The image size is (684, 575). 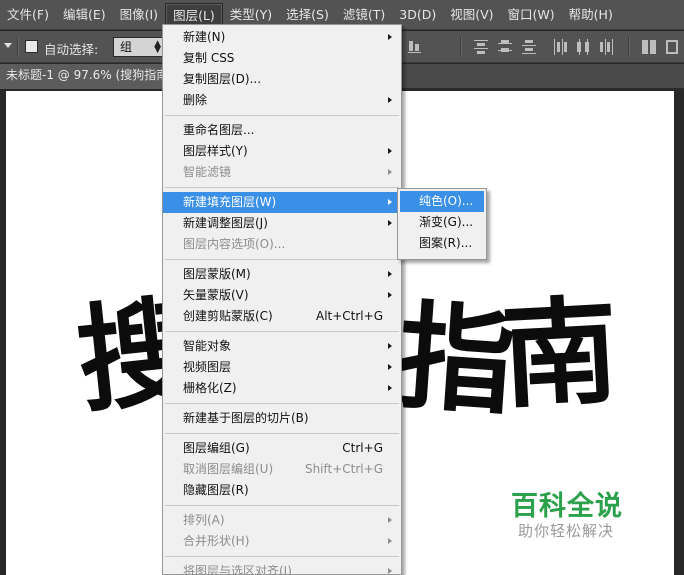 What do you see at coordinates (282, 469) in the screenshot?
I see `layer-menu-item: 取消图层编组(U) Shift+Ctrl+G` at bounding box center [282, 469].